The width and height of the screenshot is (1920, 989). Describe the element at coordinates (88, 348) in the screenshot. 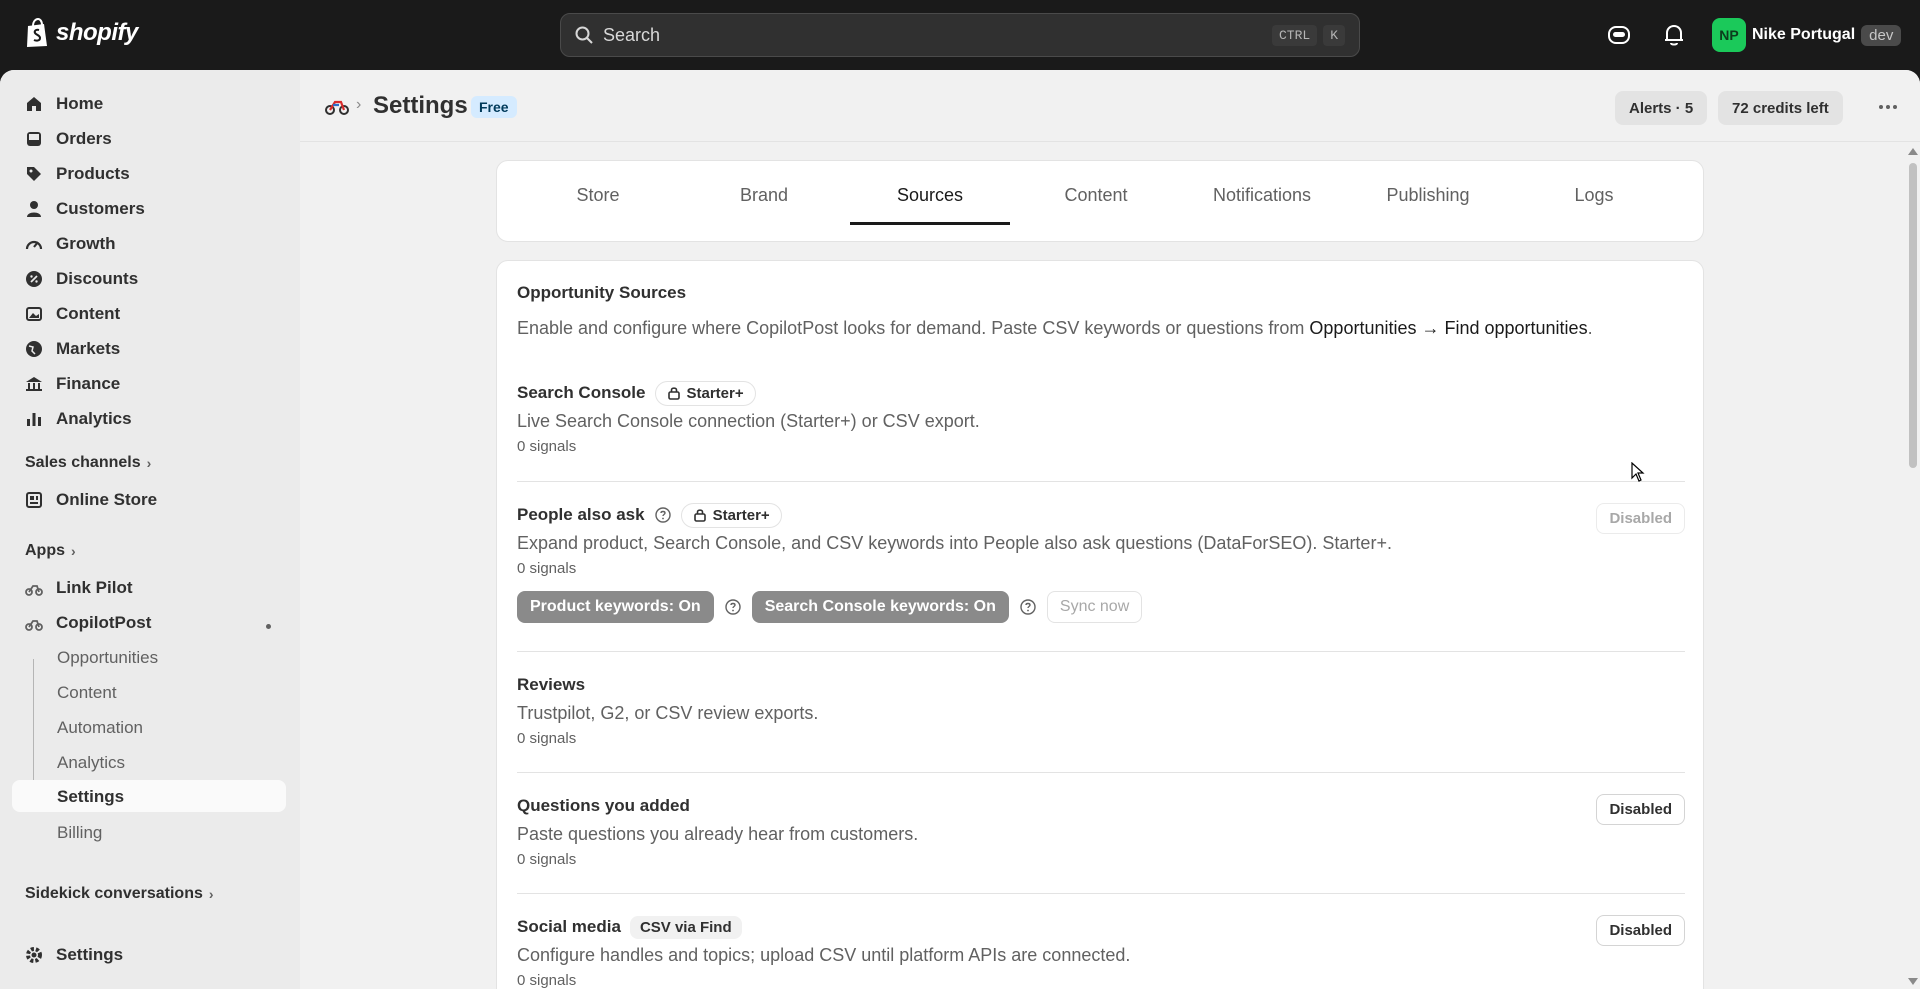

I see `sidebar-item-label: Markets` at that location.